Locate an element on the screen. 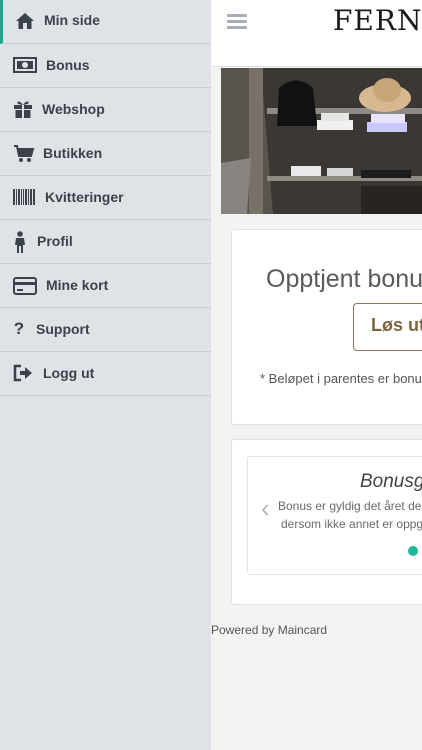  info-text-line2: dersom ikke annet er oppgitt is located at coordinates (351, 524).